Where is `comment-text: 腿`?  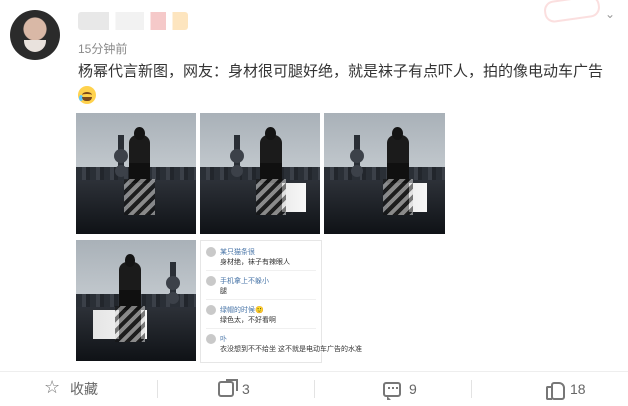 comment-text: 腿 is located at coordinates (223, 291).